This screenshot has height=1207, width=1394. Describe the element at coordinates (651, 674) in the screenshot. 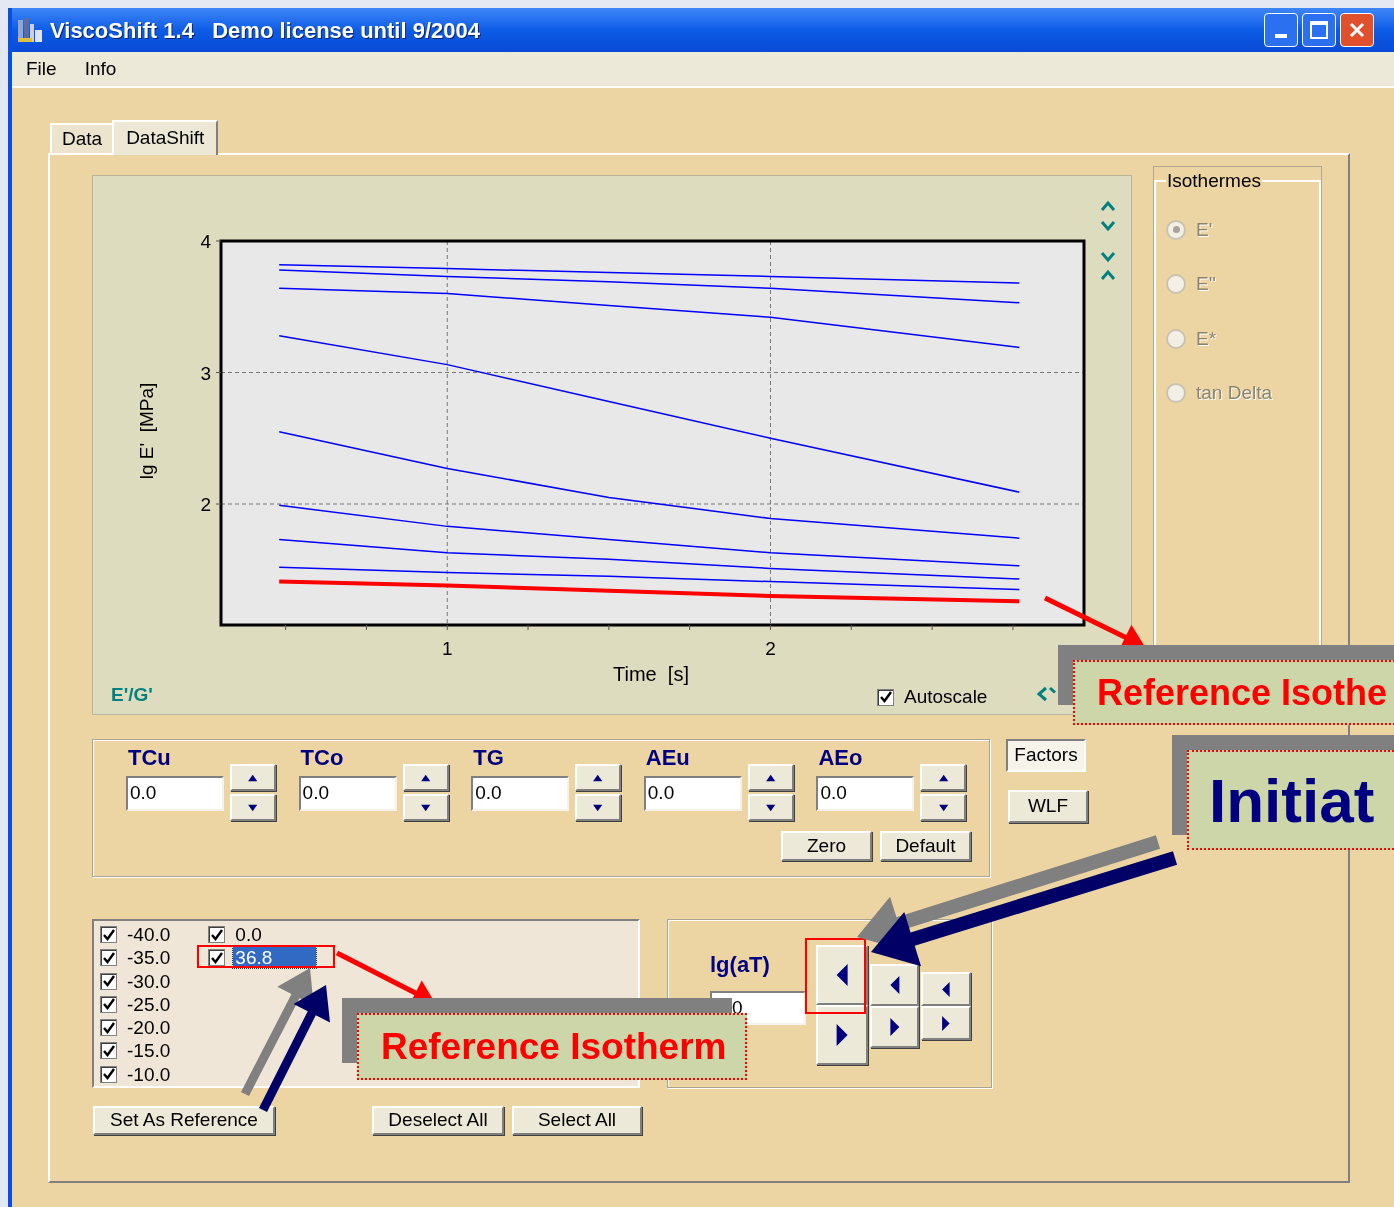

I see `x-axis-title: Time [s]` at that location.